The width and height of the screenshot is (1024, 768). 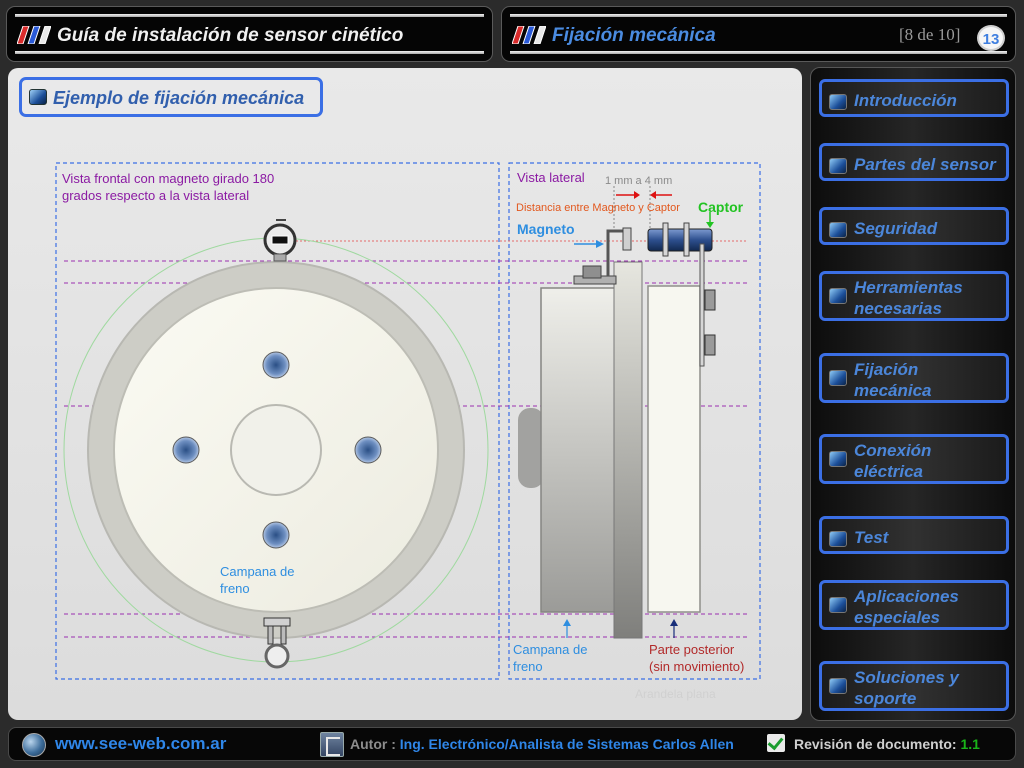 What do you see at coordinates (970, 744) in the screenshot?
I see `revision-value: 1.1` at bounding box center [970, 744].